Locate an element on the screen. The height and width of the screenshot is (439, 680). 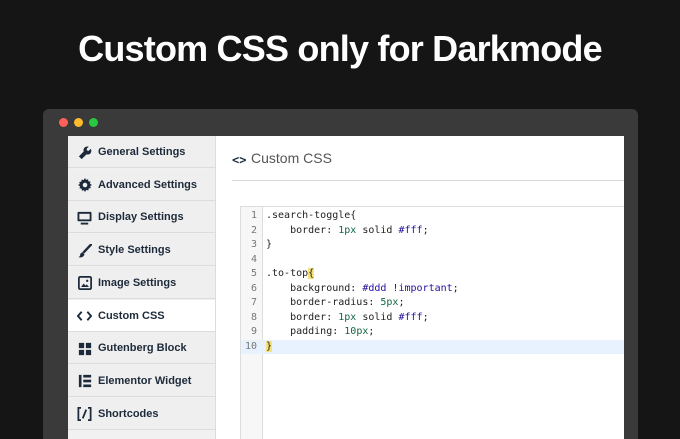
sidebar-item-label: Display Settings is located at coordinates (141, 217).